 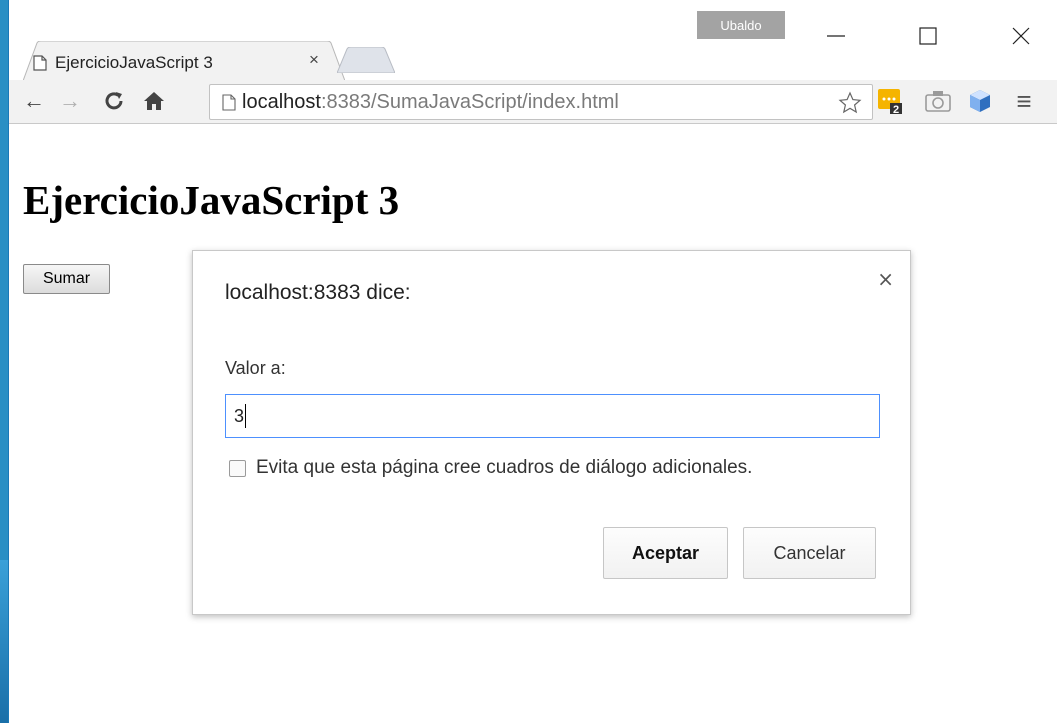 What do you see at coordinates (134, 62) in the screenshot?
I see `tab-title: EjercicioJavaScript 3` at bounding box center [134, 62].